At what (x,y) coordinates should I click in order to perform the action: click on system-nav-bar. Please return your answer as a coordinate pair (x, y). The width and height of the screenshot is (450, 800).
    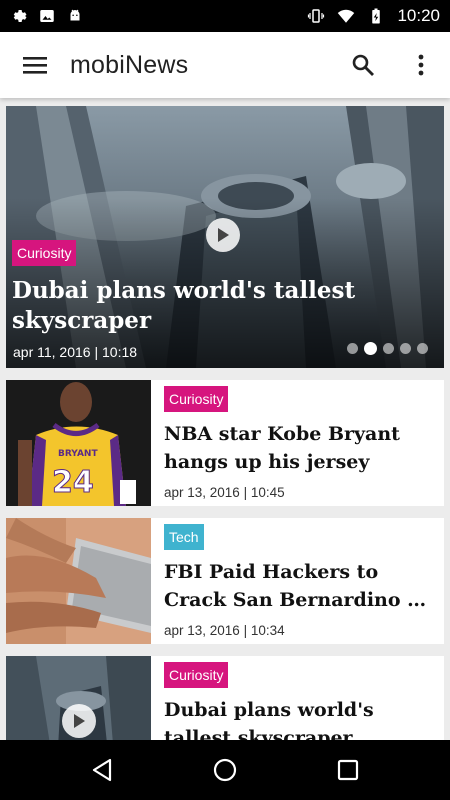
    Looking at the image, I should click on (225, 770).